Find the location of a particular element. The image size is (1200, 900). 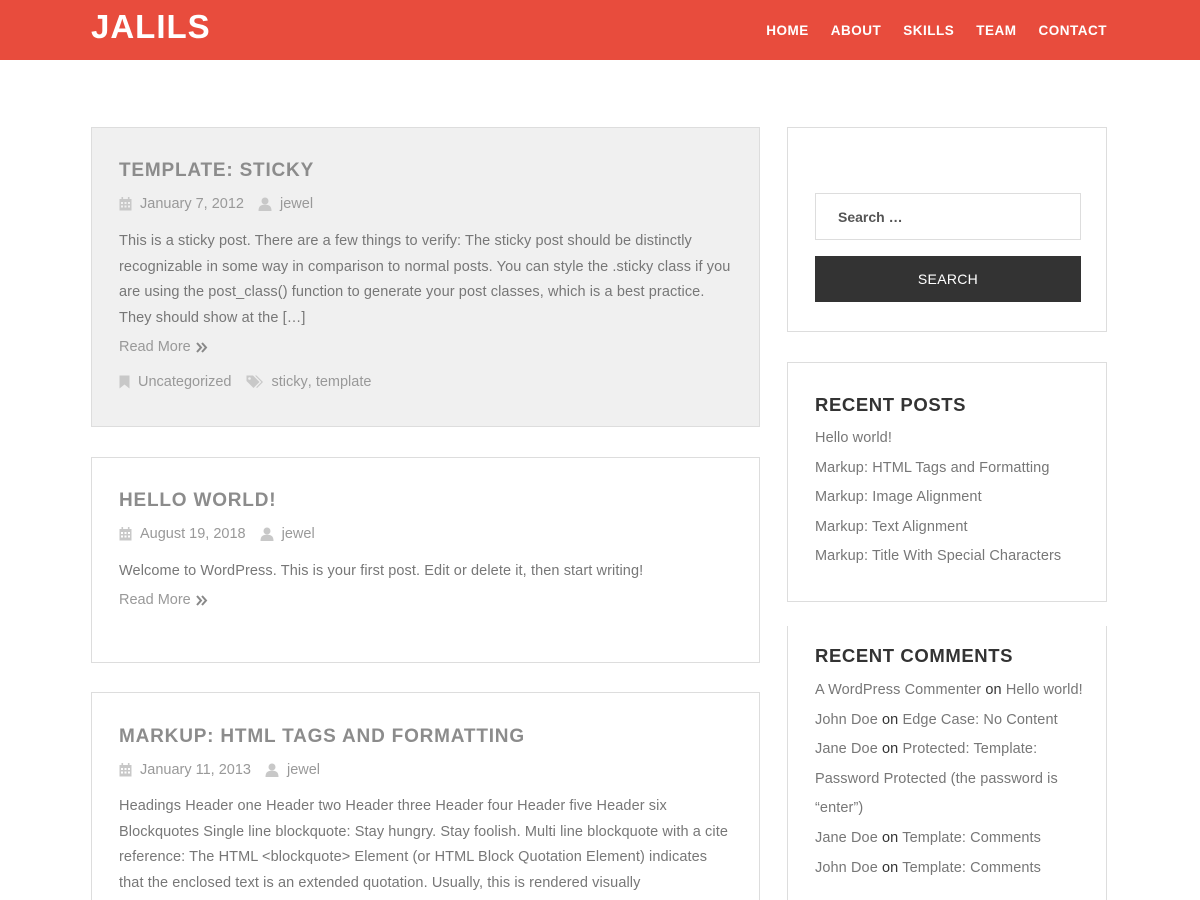

search-widget: SEARCH is located at coordinates (947, 229).